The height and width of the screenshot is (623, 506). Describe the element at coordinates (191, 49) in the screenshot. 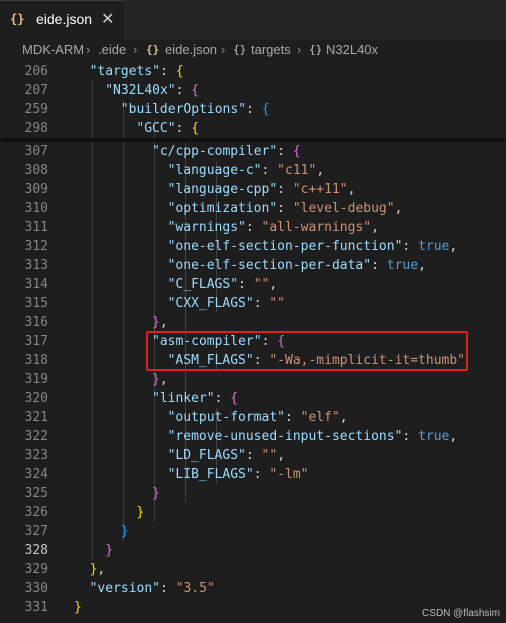

I see `breadcrumb-item-eide-json: eide.json` at that location.